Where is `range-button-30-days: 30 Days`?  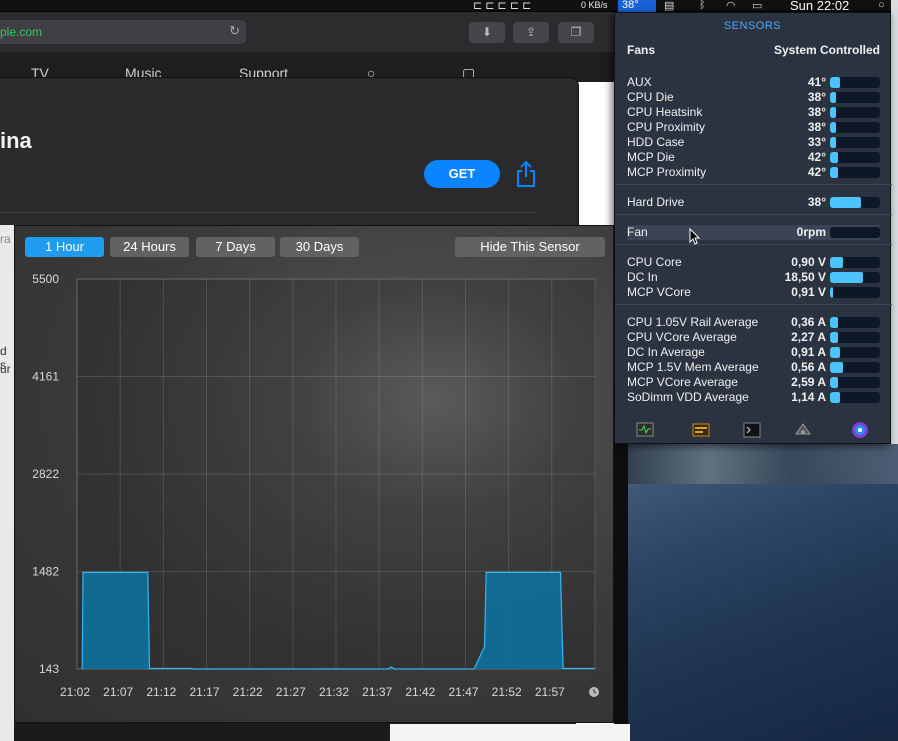
range-button-30-days: 30 Days is located at coordinates (319, 247).